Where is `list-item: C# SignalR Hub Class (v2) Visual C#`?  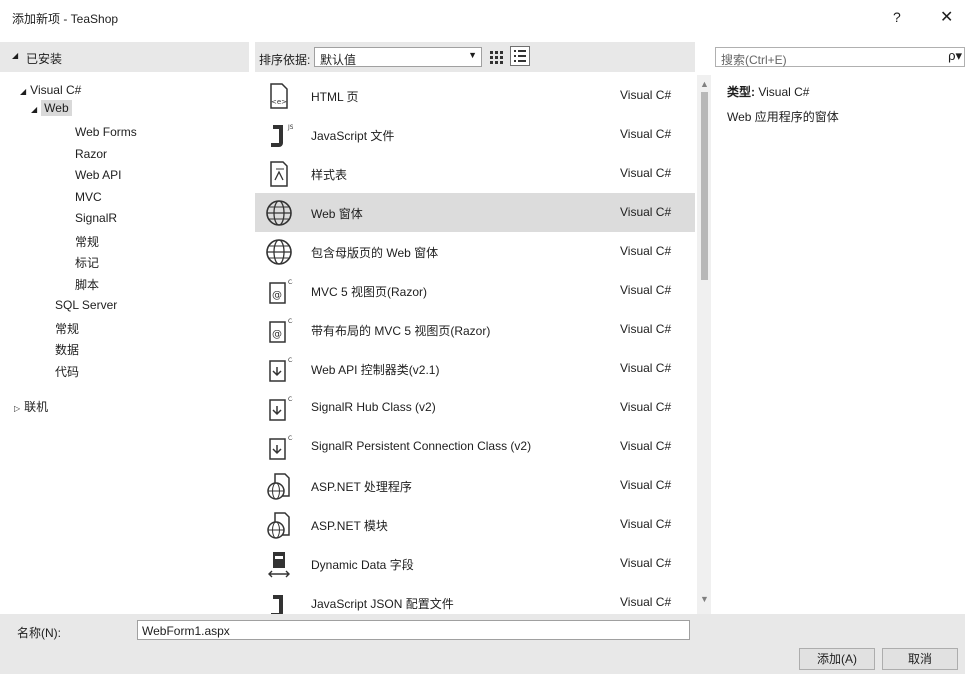
list-item: C# SignalR Hub Class (v2) Visual C# is located at coordinates (475, 407).